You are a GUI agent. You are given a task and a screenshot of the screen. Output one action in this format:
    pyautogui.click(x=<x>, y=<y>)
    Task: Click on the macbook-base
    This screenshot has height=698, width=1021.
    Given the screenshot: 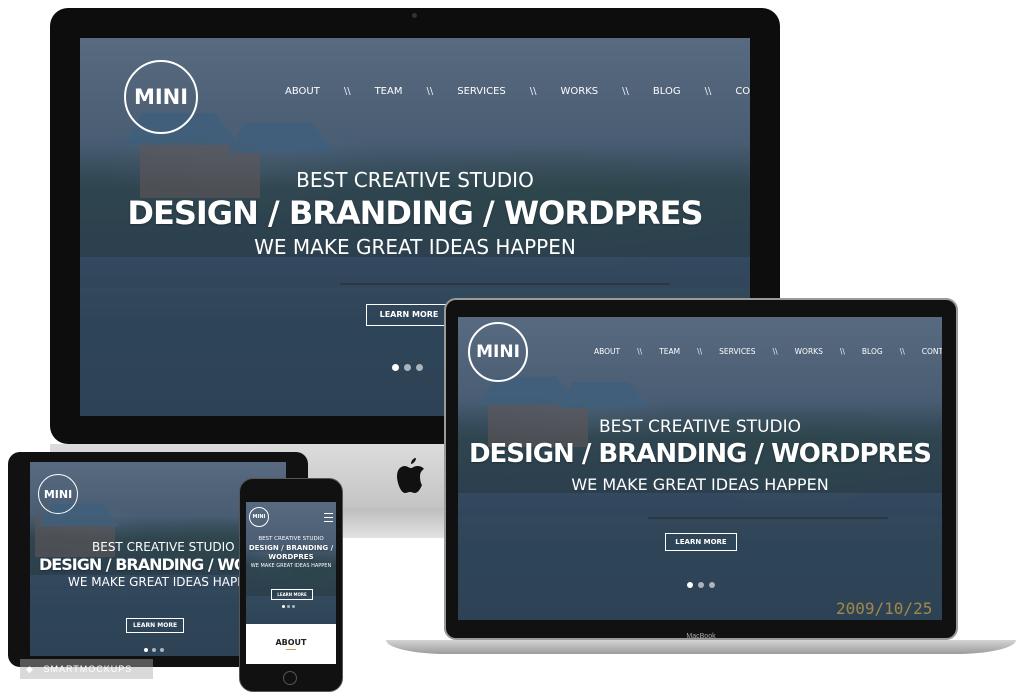 What is the action you would take?
    pyautogui.click(x=701, y=647)
    